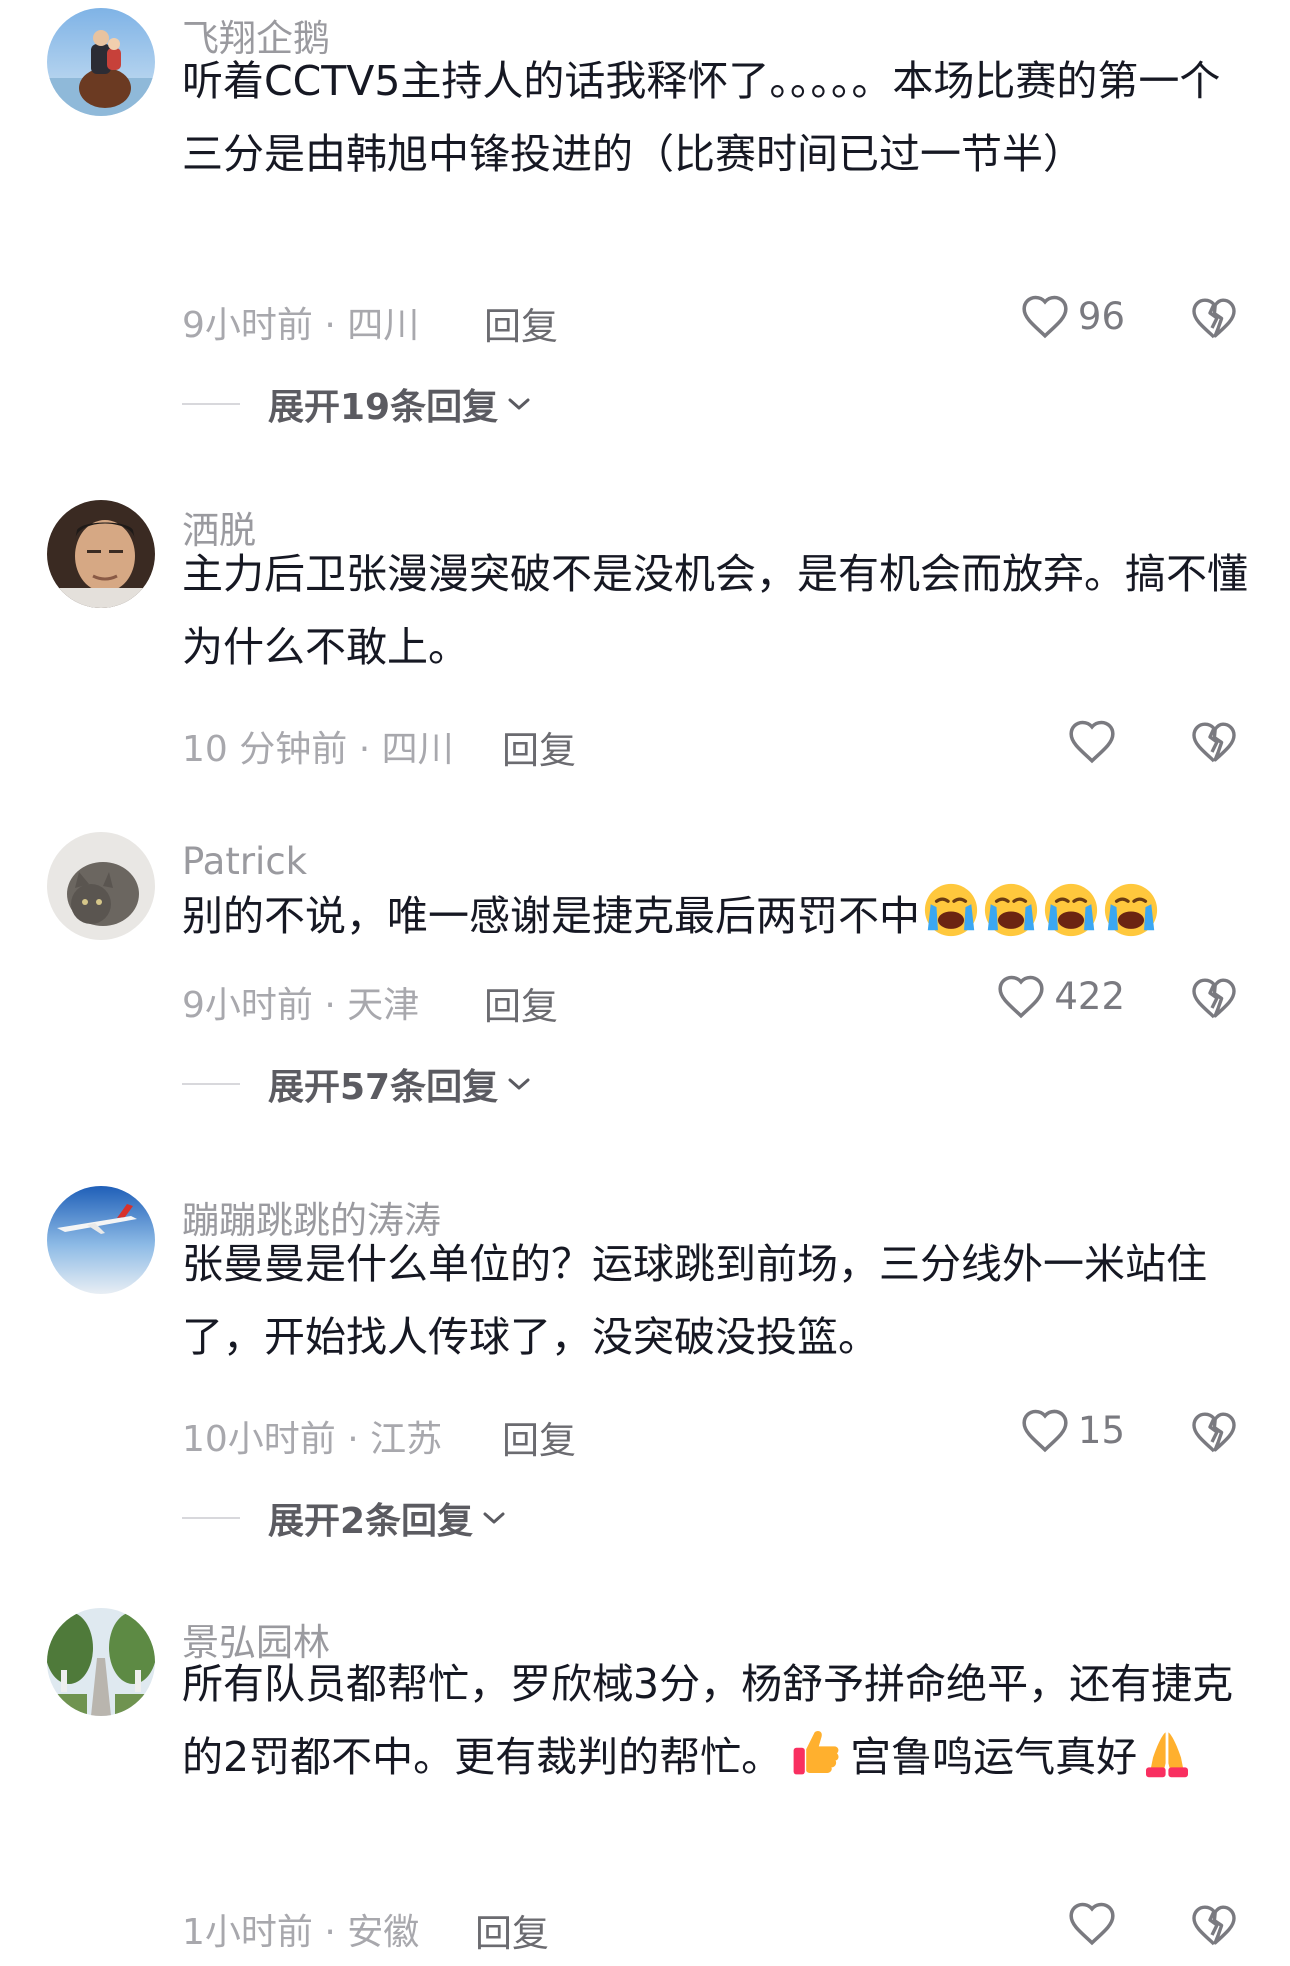  I want to click on username: Patrick, so click(244, 861).